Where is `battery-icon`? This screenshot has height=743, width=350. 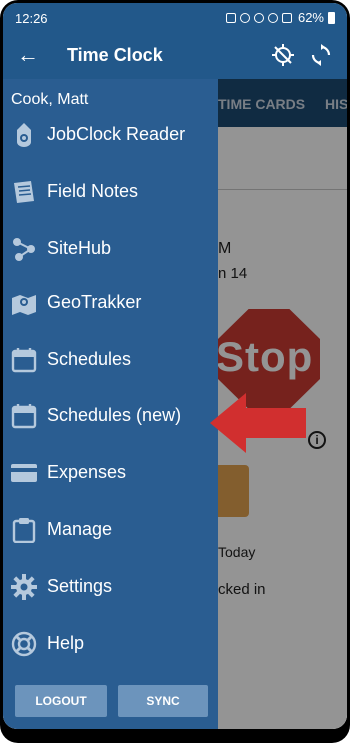 battery-icon is located at coordinates (331, 17).